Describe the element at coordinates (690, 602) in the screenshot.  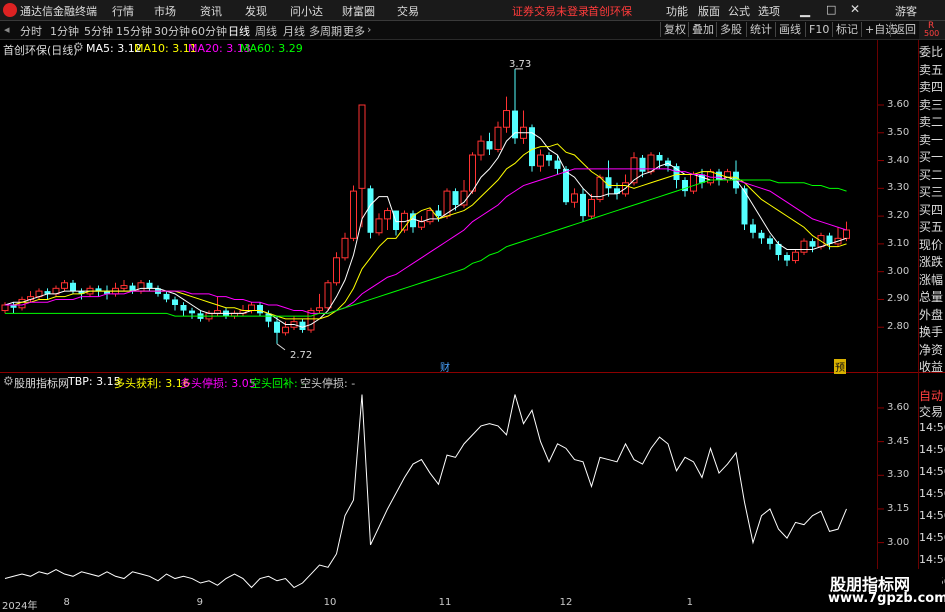
I see `x-tick-label: 1` at that location.